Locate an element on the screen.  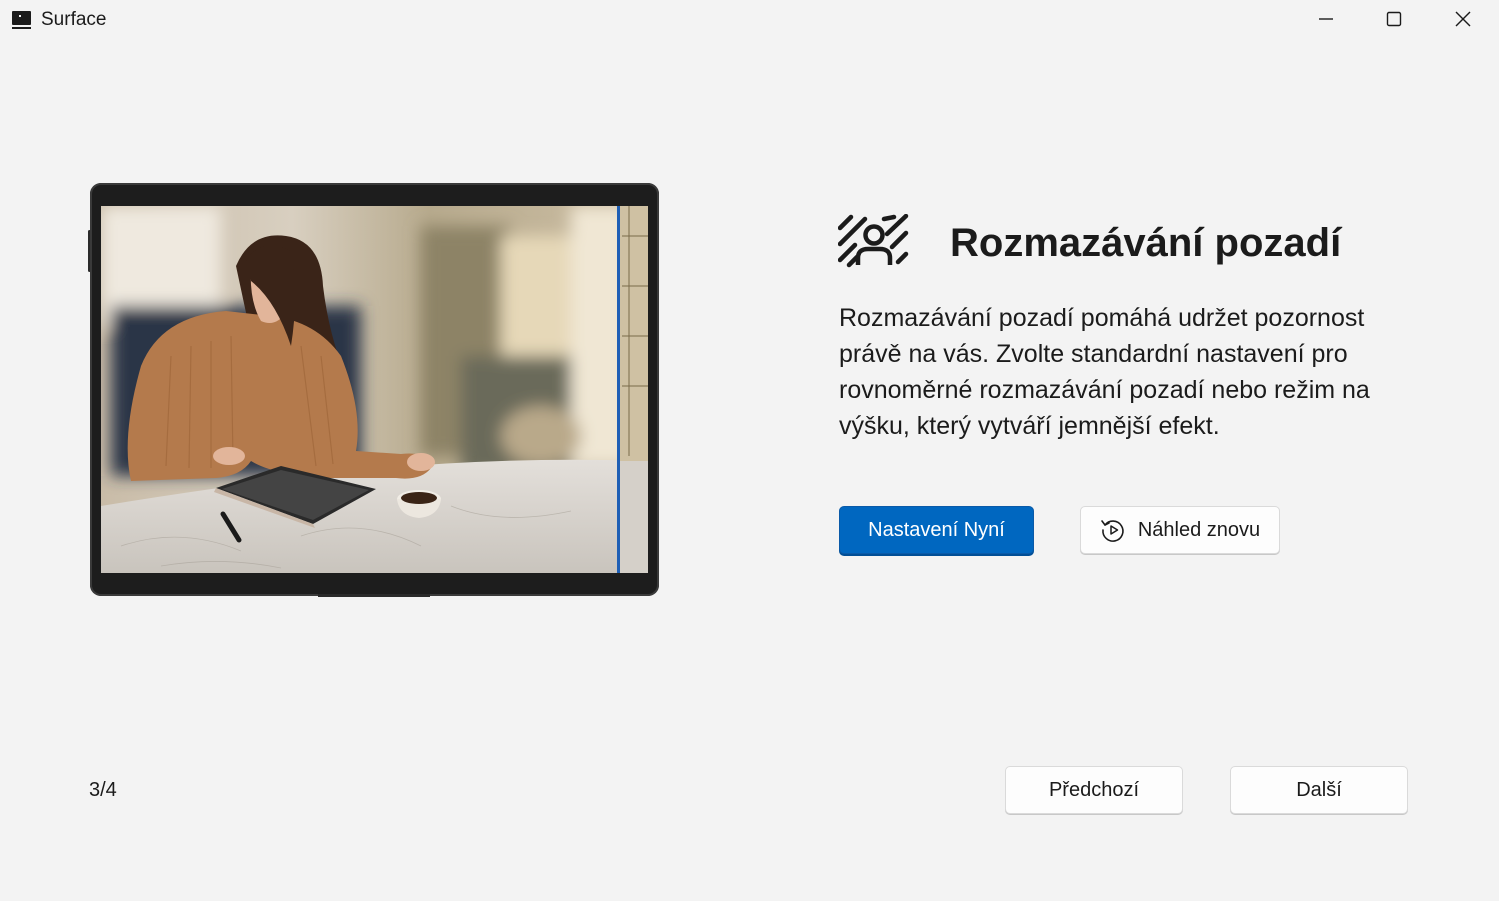
page-title: Rozmazávání pozadí is located at coordinates (1146, 243).